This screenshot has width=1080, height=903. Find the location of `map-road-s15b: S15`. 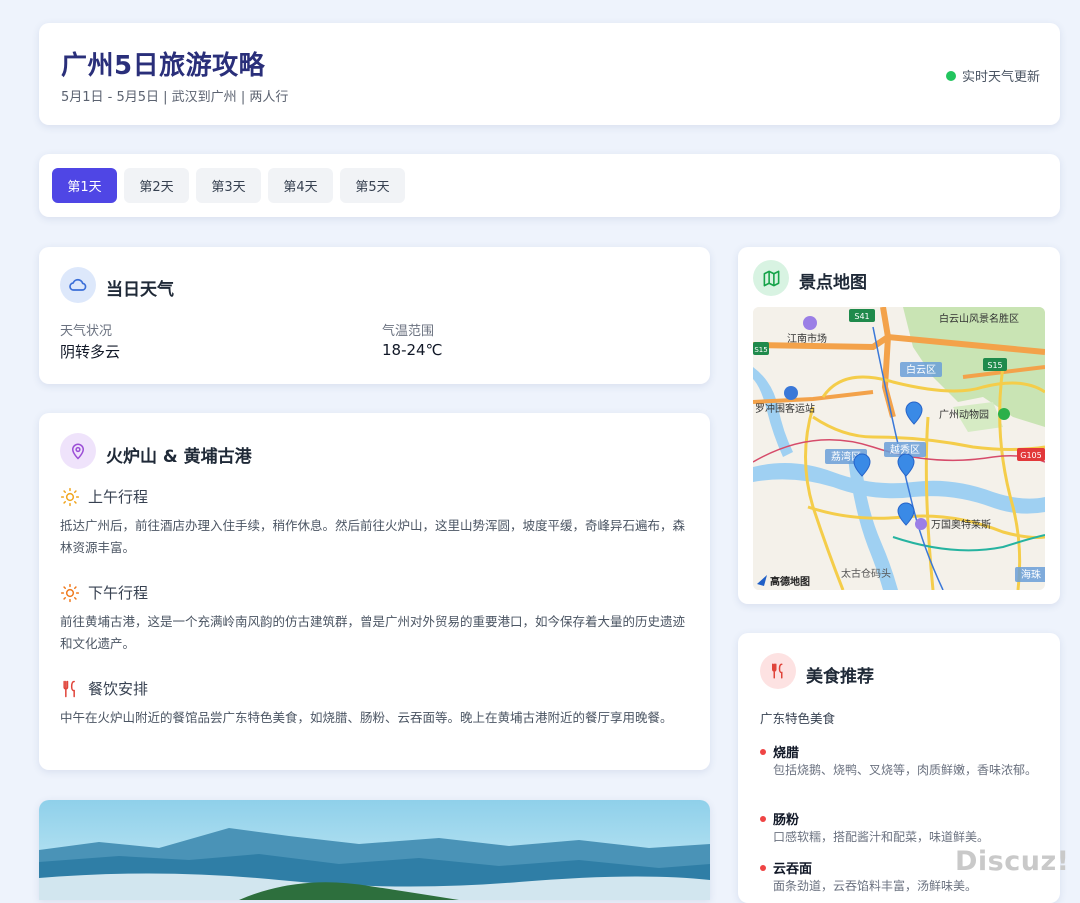

map-road-s15b: S15 is located at coordinates (994, 365).